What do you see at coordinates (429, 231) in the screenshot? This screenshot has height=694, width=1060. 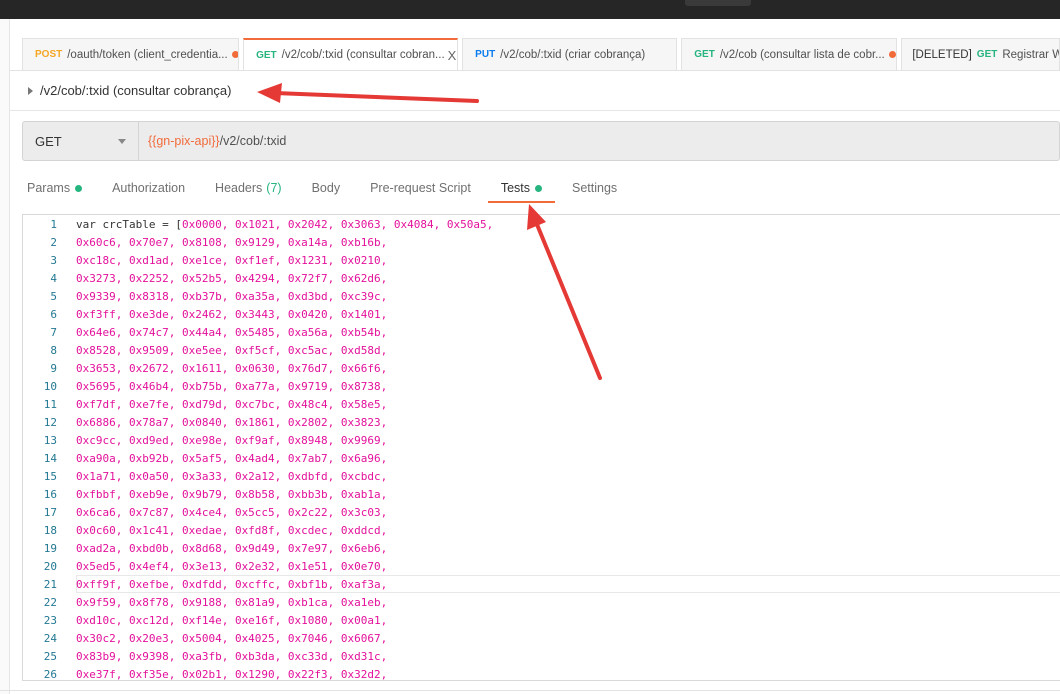 I see `annotation-arrows` at bounding box center [429, 231].